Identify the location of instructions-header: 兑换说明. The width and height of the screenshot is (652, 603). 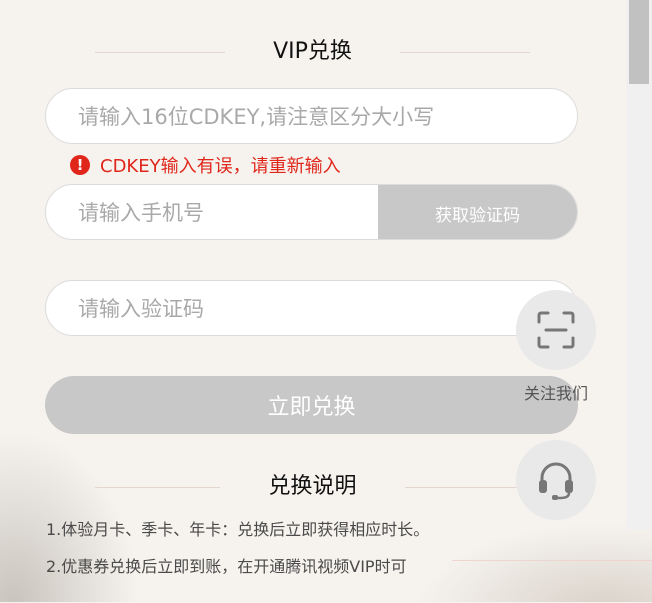
(312, 487).